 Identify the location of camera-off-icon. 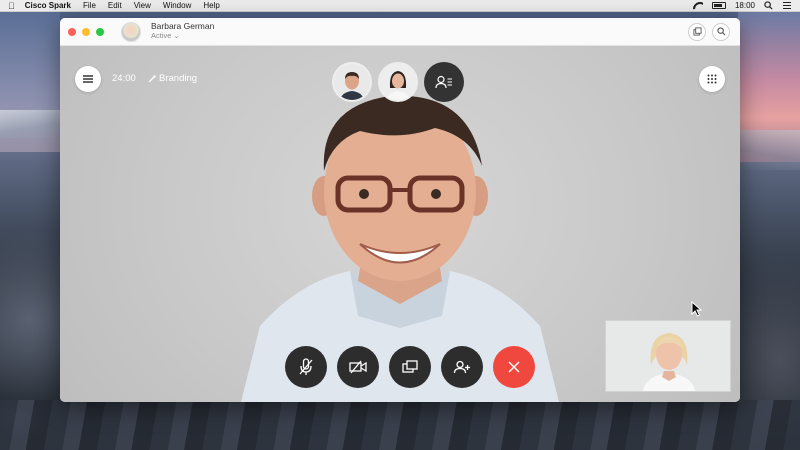
(358, 367).